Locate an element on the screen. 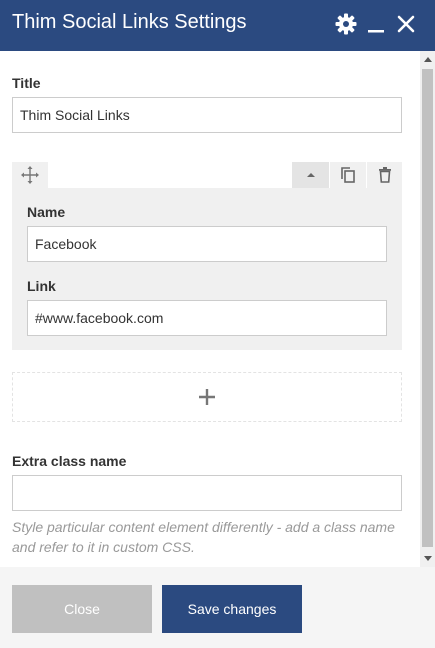  scrollbar is located at coordinates (427, 309).